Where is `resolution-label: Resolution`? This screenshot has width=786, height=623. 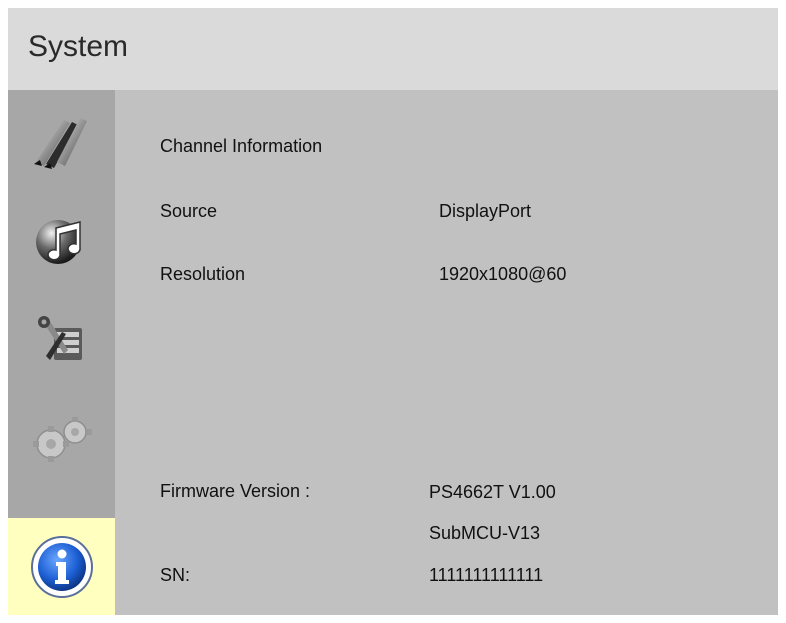
resolution-label: Resolution is located at coordinates (203, 274).